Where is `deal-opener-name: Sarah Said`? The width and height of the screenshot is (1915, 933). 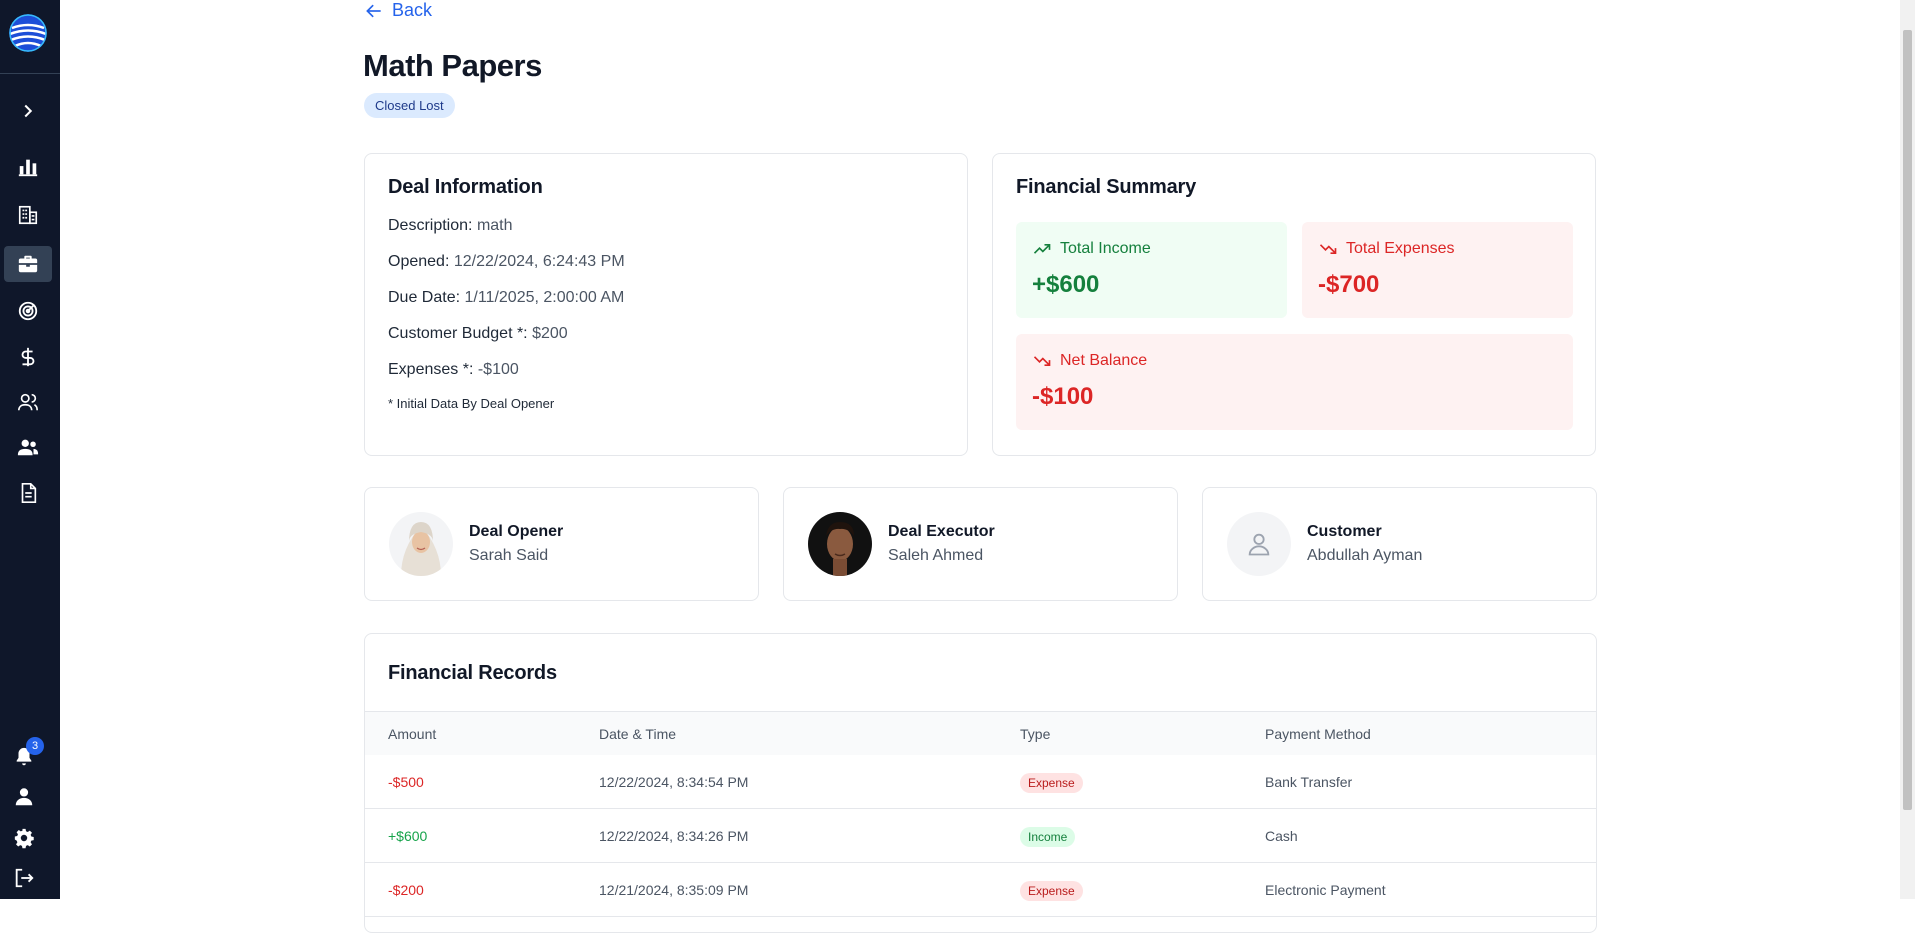 deal-opener-name: Sarah Said is located at coordinates (509, 555).